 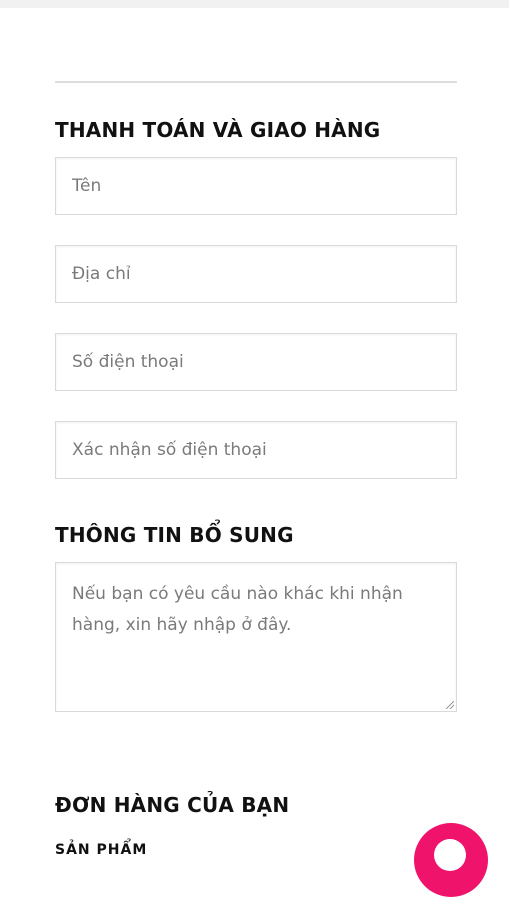 I want to click on phone-confirm-field: Xác nhận số điện thoại, so click(x=256, y=450).